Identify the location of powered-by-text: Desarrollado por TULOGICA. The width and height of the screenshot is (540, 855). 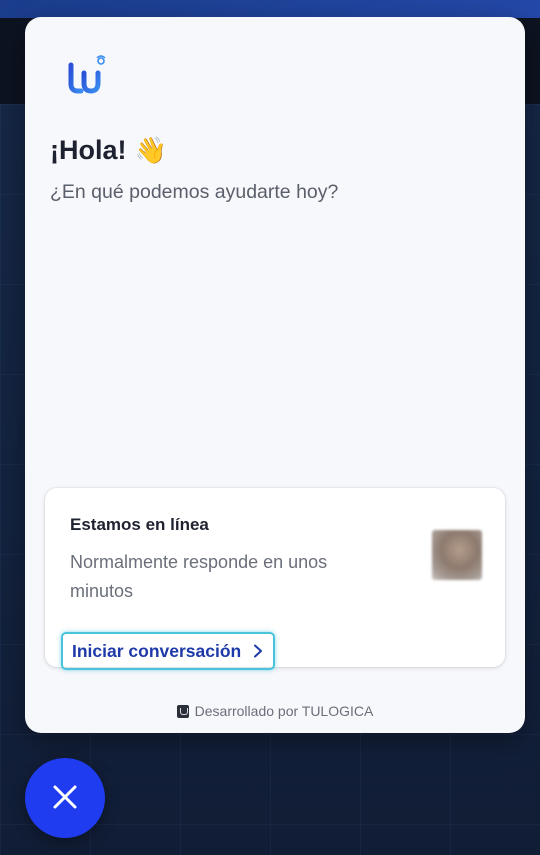
(284, 711).